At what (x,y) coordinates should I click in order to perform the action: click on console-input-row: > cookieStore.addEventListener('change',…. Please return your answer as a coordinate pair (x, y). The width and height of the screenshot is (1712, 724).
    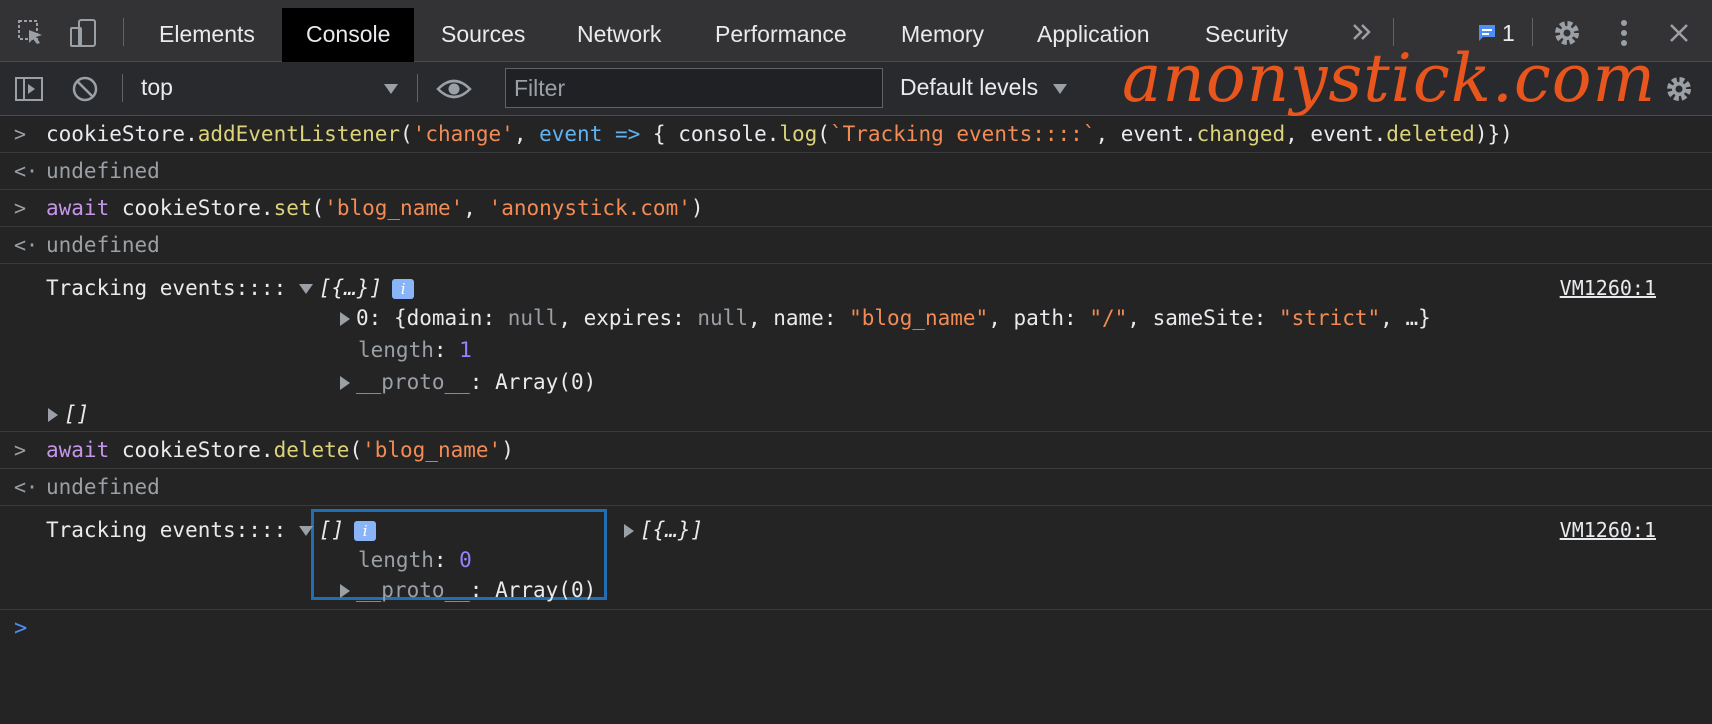
    Looking at the image, I should click on (856, 134).